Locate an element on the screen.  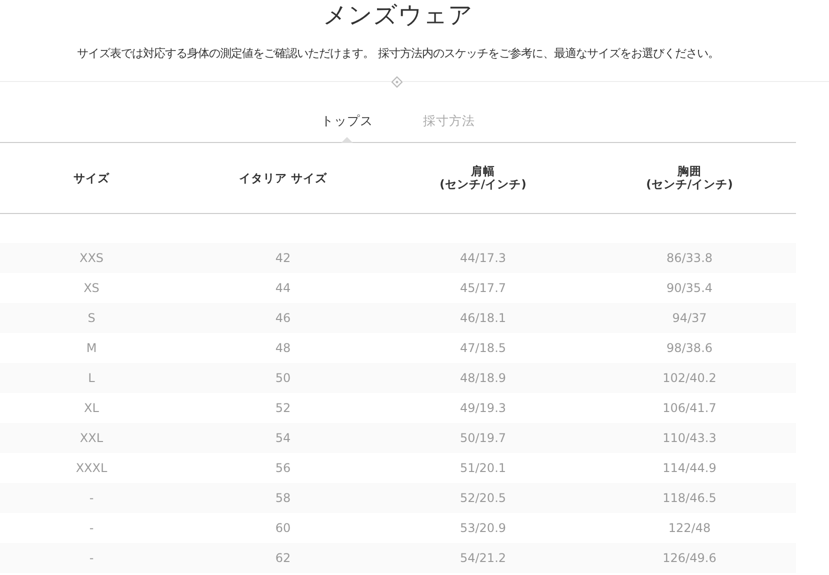
table-cell-text: 52/20.5 is located at coordinates (483, 498).